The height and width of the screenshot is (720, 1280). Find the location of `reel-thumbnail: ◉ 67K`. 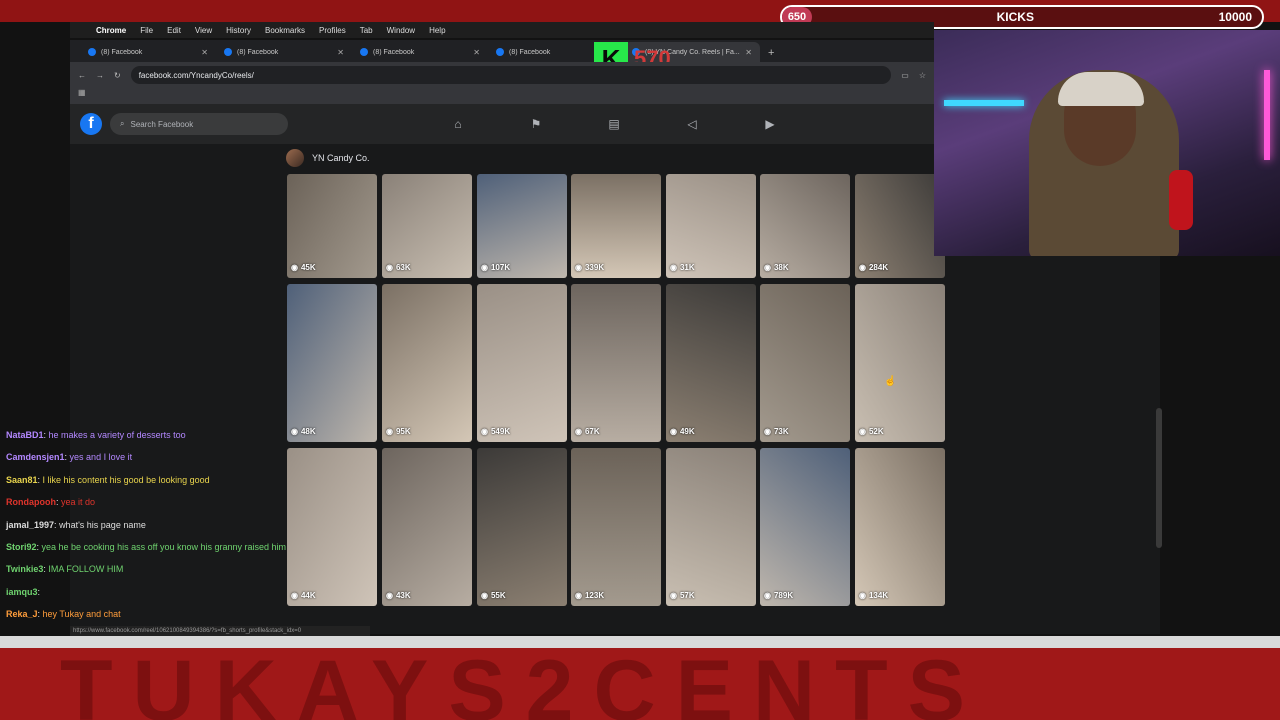

reel-thumbnail: ◉ 67K is located at coordinates (616, 363).